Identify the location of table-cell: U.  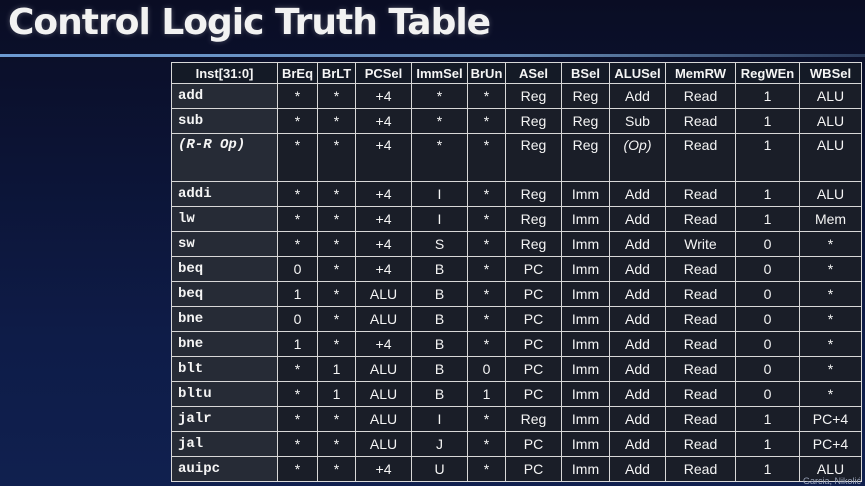
(439, 469).